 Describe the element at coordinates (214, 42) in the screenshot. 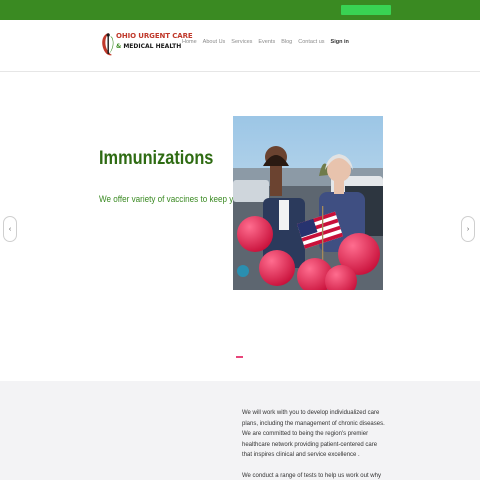

I see `nav-about-us: About Us` at that location.